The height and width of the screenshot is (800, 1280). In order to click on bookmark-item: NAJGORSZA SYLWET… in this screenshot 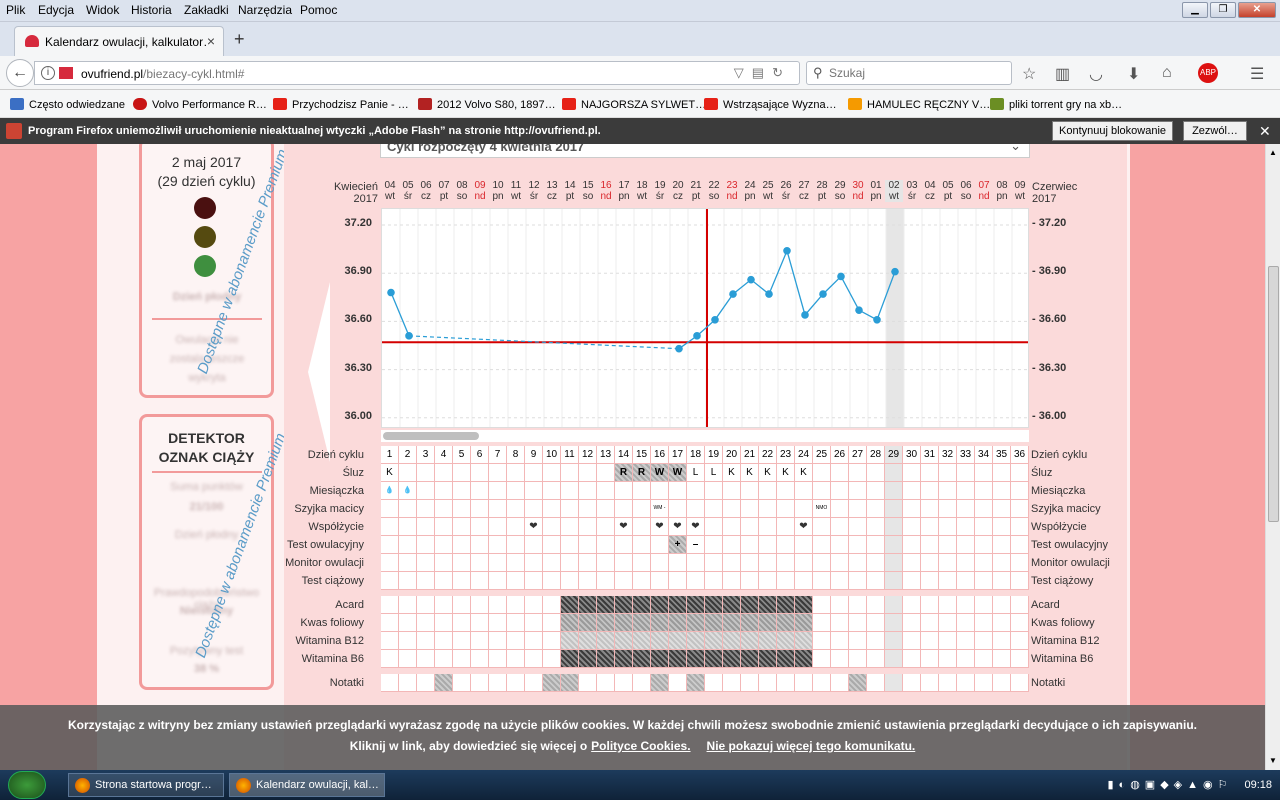, I will do `click(634, 104)`.